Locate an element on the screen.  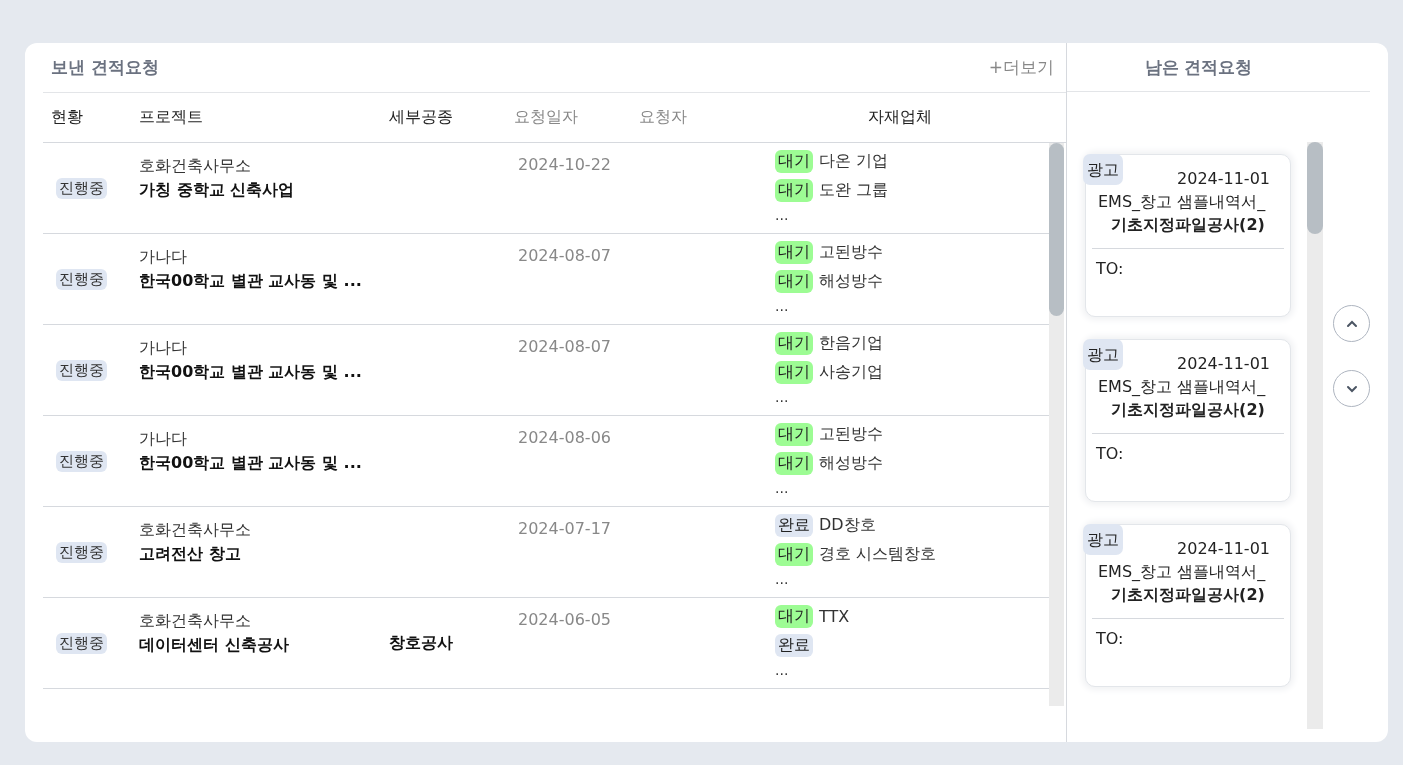
project-name: 고려전산 창고 is located at coordinates (190, 554).